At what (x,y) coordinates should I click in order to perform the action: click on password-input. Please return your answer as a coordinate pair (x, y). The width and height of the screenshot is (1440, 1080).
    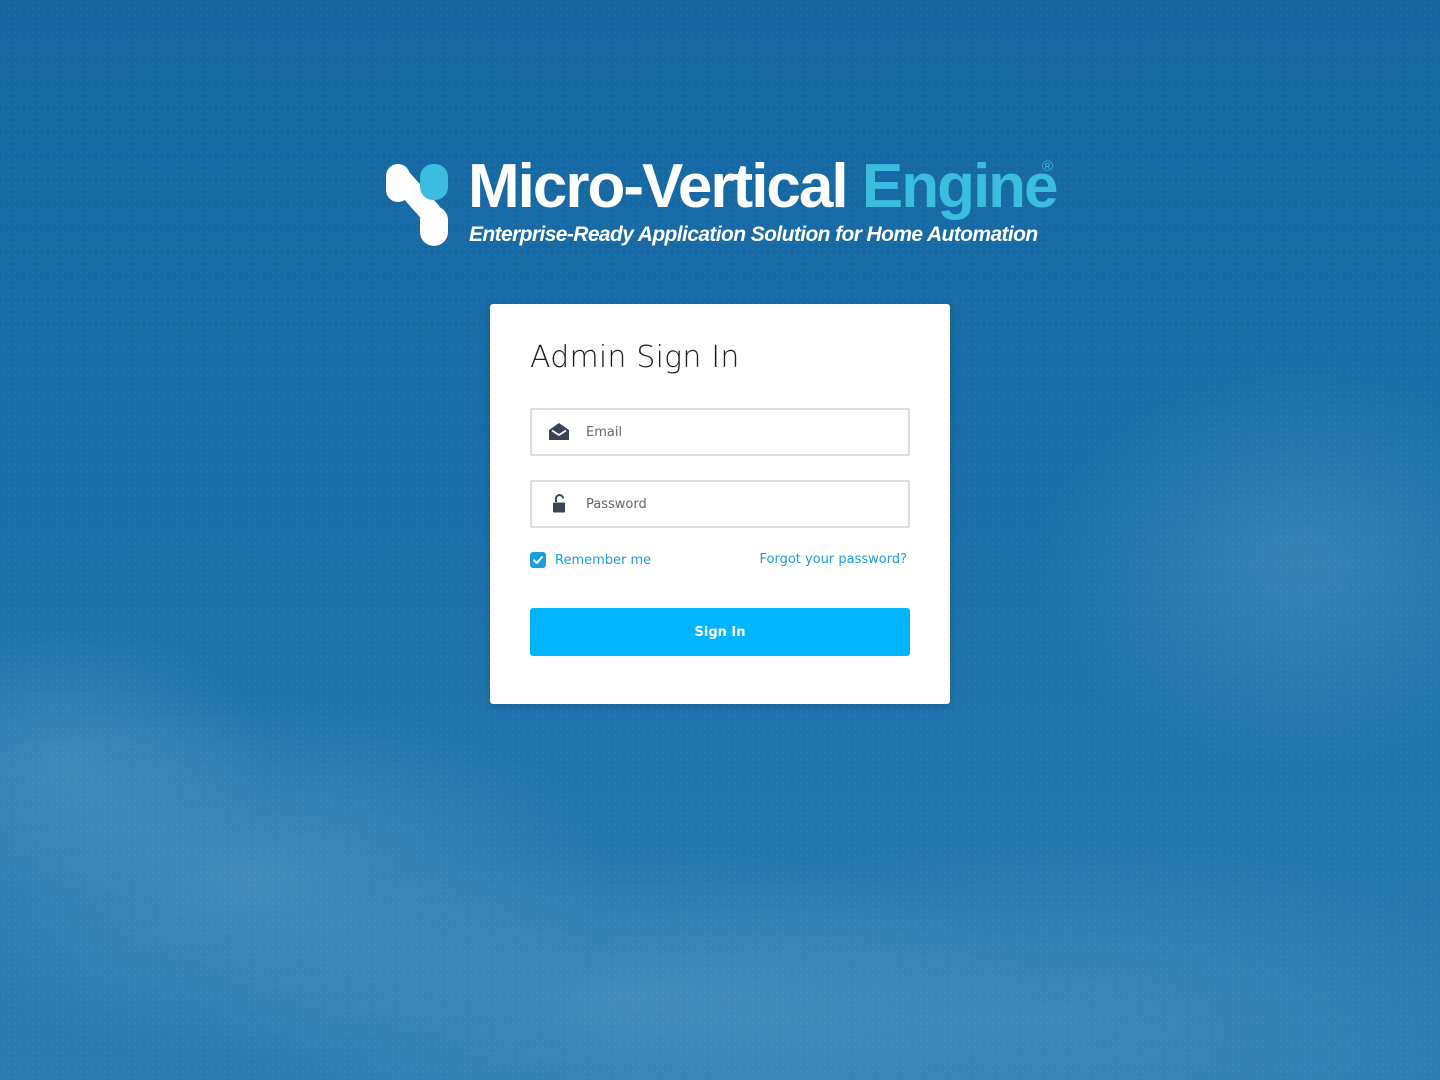
    Looking at the image, I should click on (741, 504).